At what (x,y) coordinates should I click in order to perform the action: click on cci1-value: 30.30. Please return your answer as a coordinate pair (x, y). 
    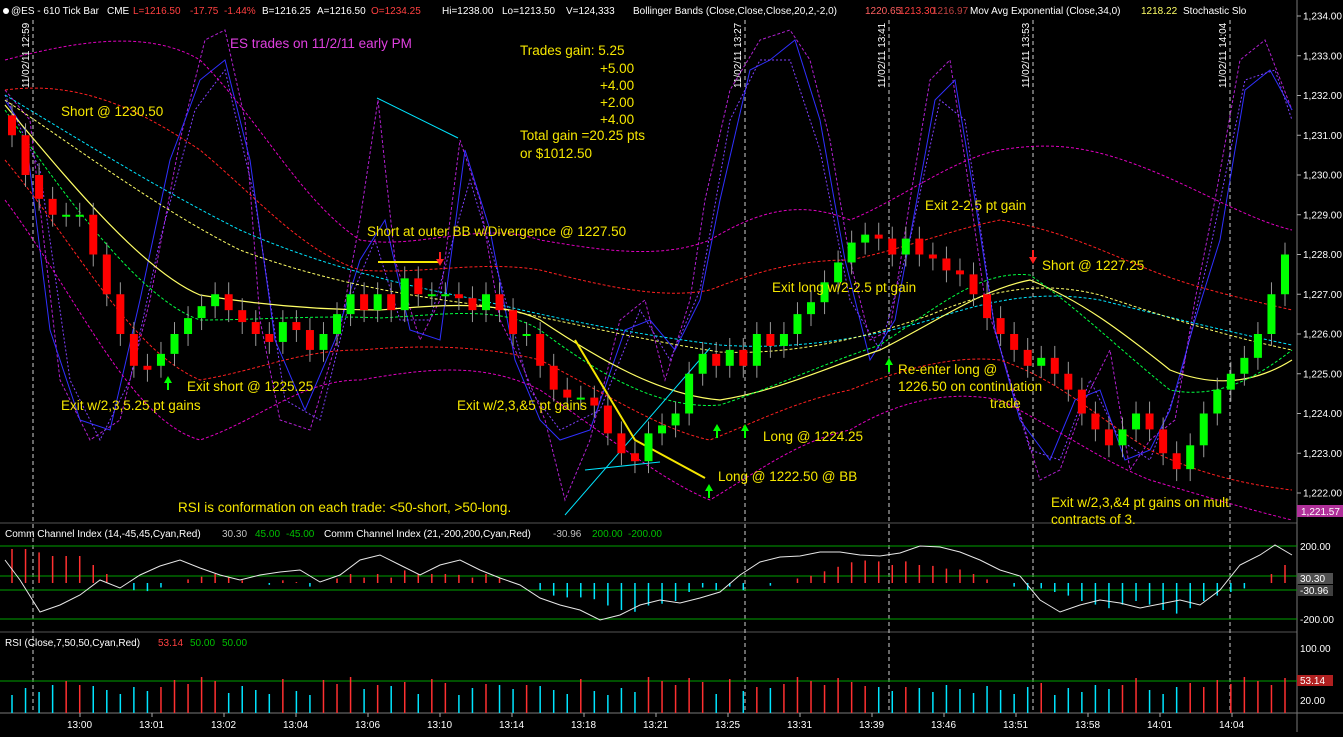
    Looking at the image, I should click on (234, 534).